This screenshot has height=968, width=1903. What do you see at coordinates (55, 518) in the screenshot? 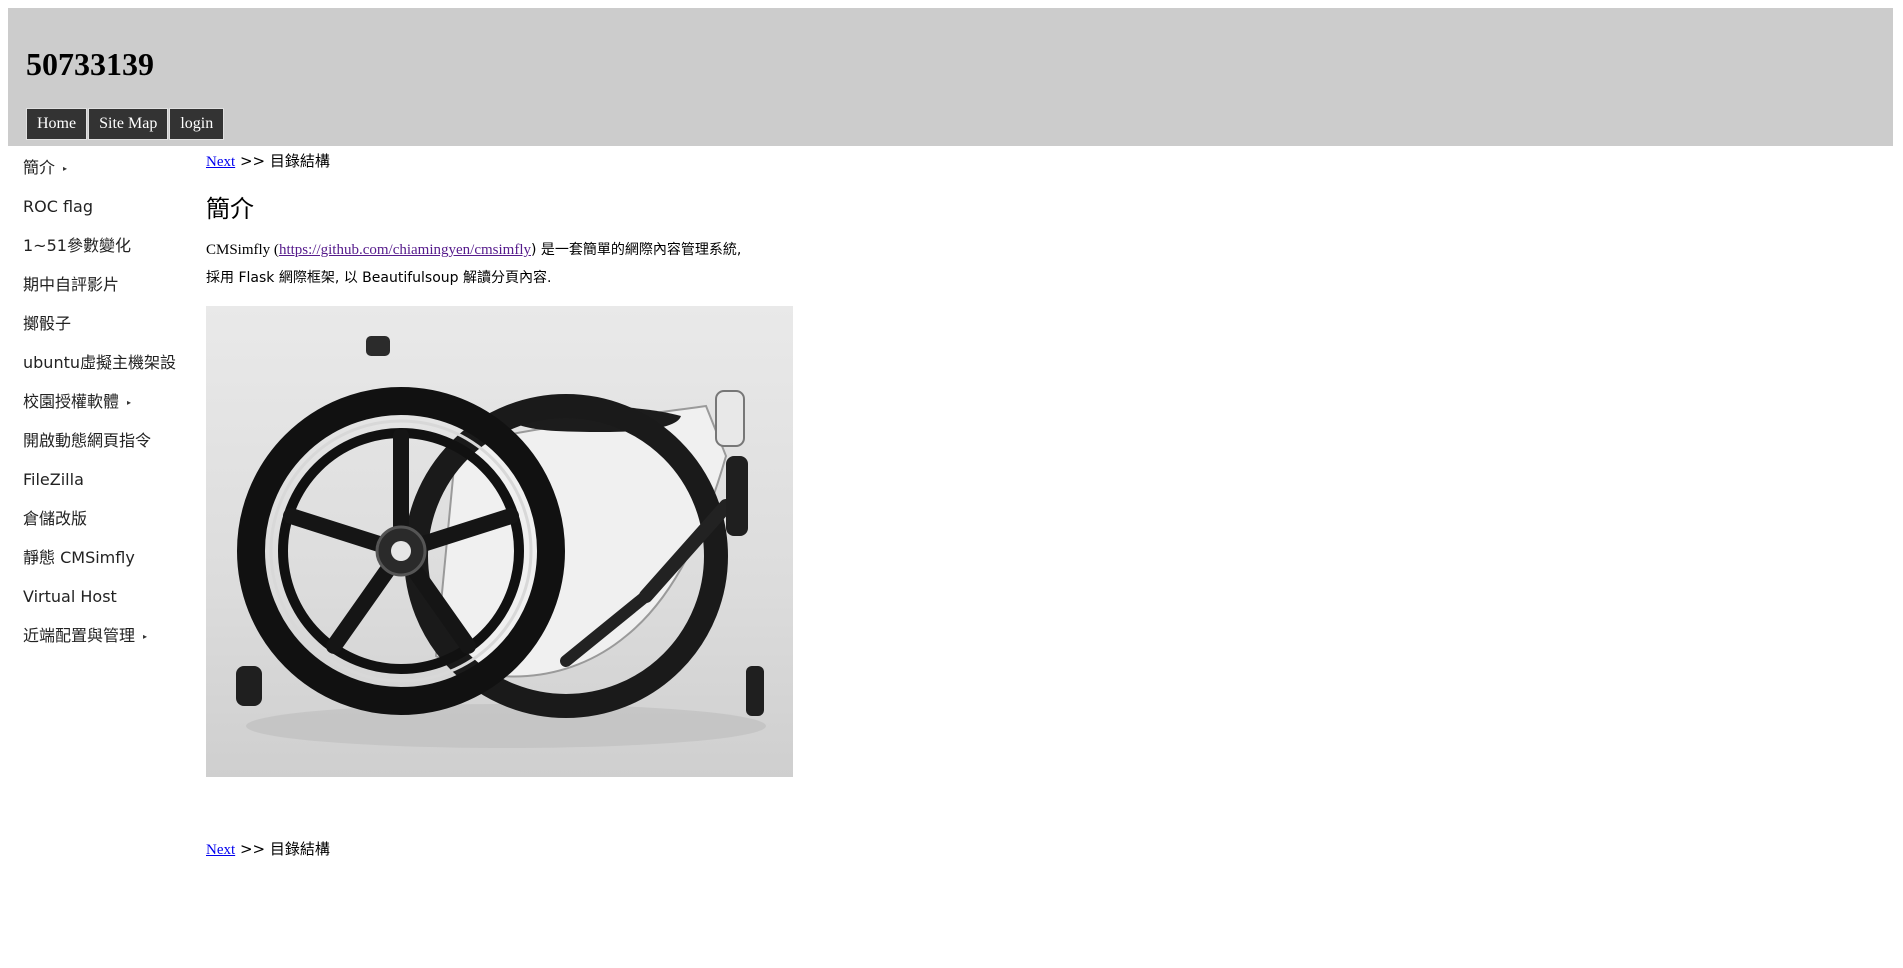
I see `sidebar-item-label: 倉儲改版` at bounding box center [55, 518].